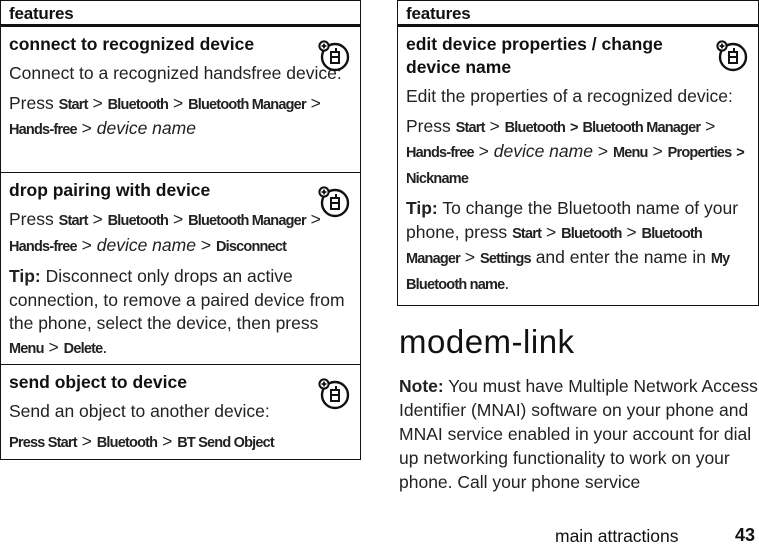  What do you see at coordinates (139, 411) in the screenshot?
I see `feature-description: Send an object to another device:` at bounding box center [139, 411].